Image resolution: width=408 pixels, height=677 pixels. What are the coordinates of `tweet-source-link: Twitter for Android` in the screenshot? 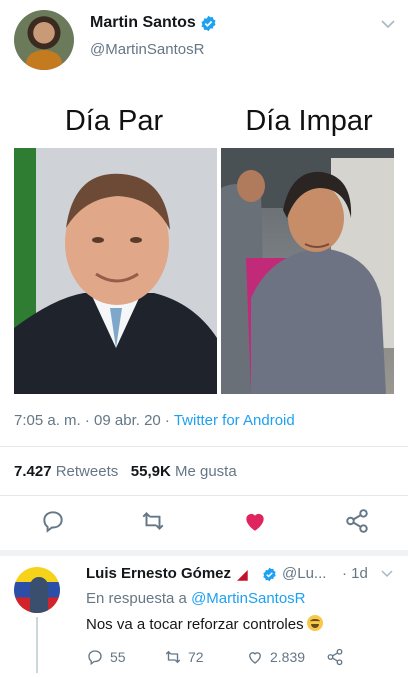 It's located at (234, 420).